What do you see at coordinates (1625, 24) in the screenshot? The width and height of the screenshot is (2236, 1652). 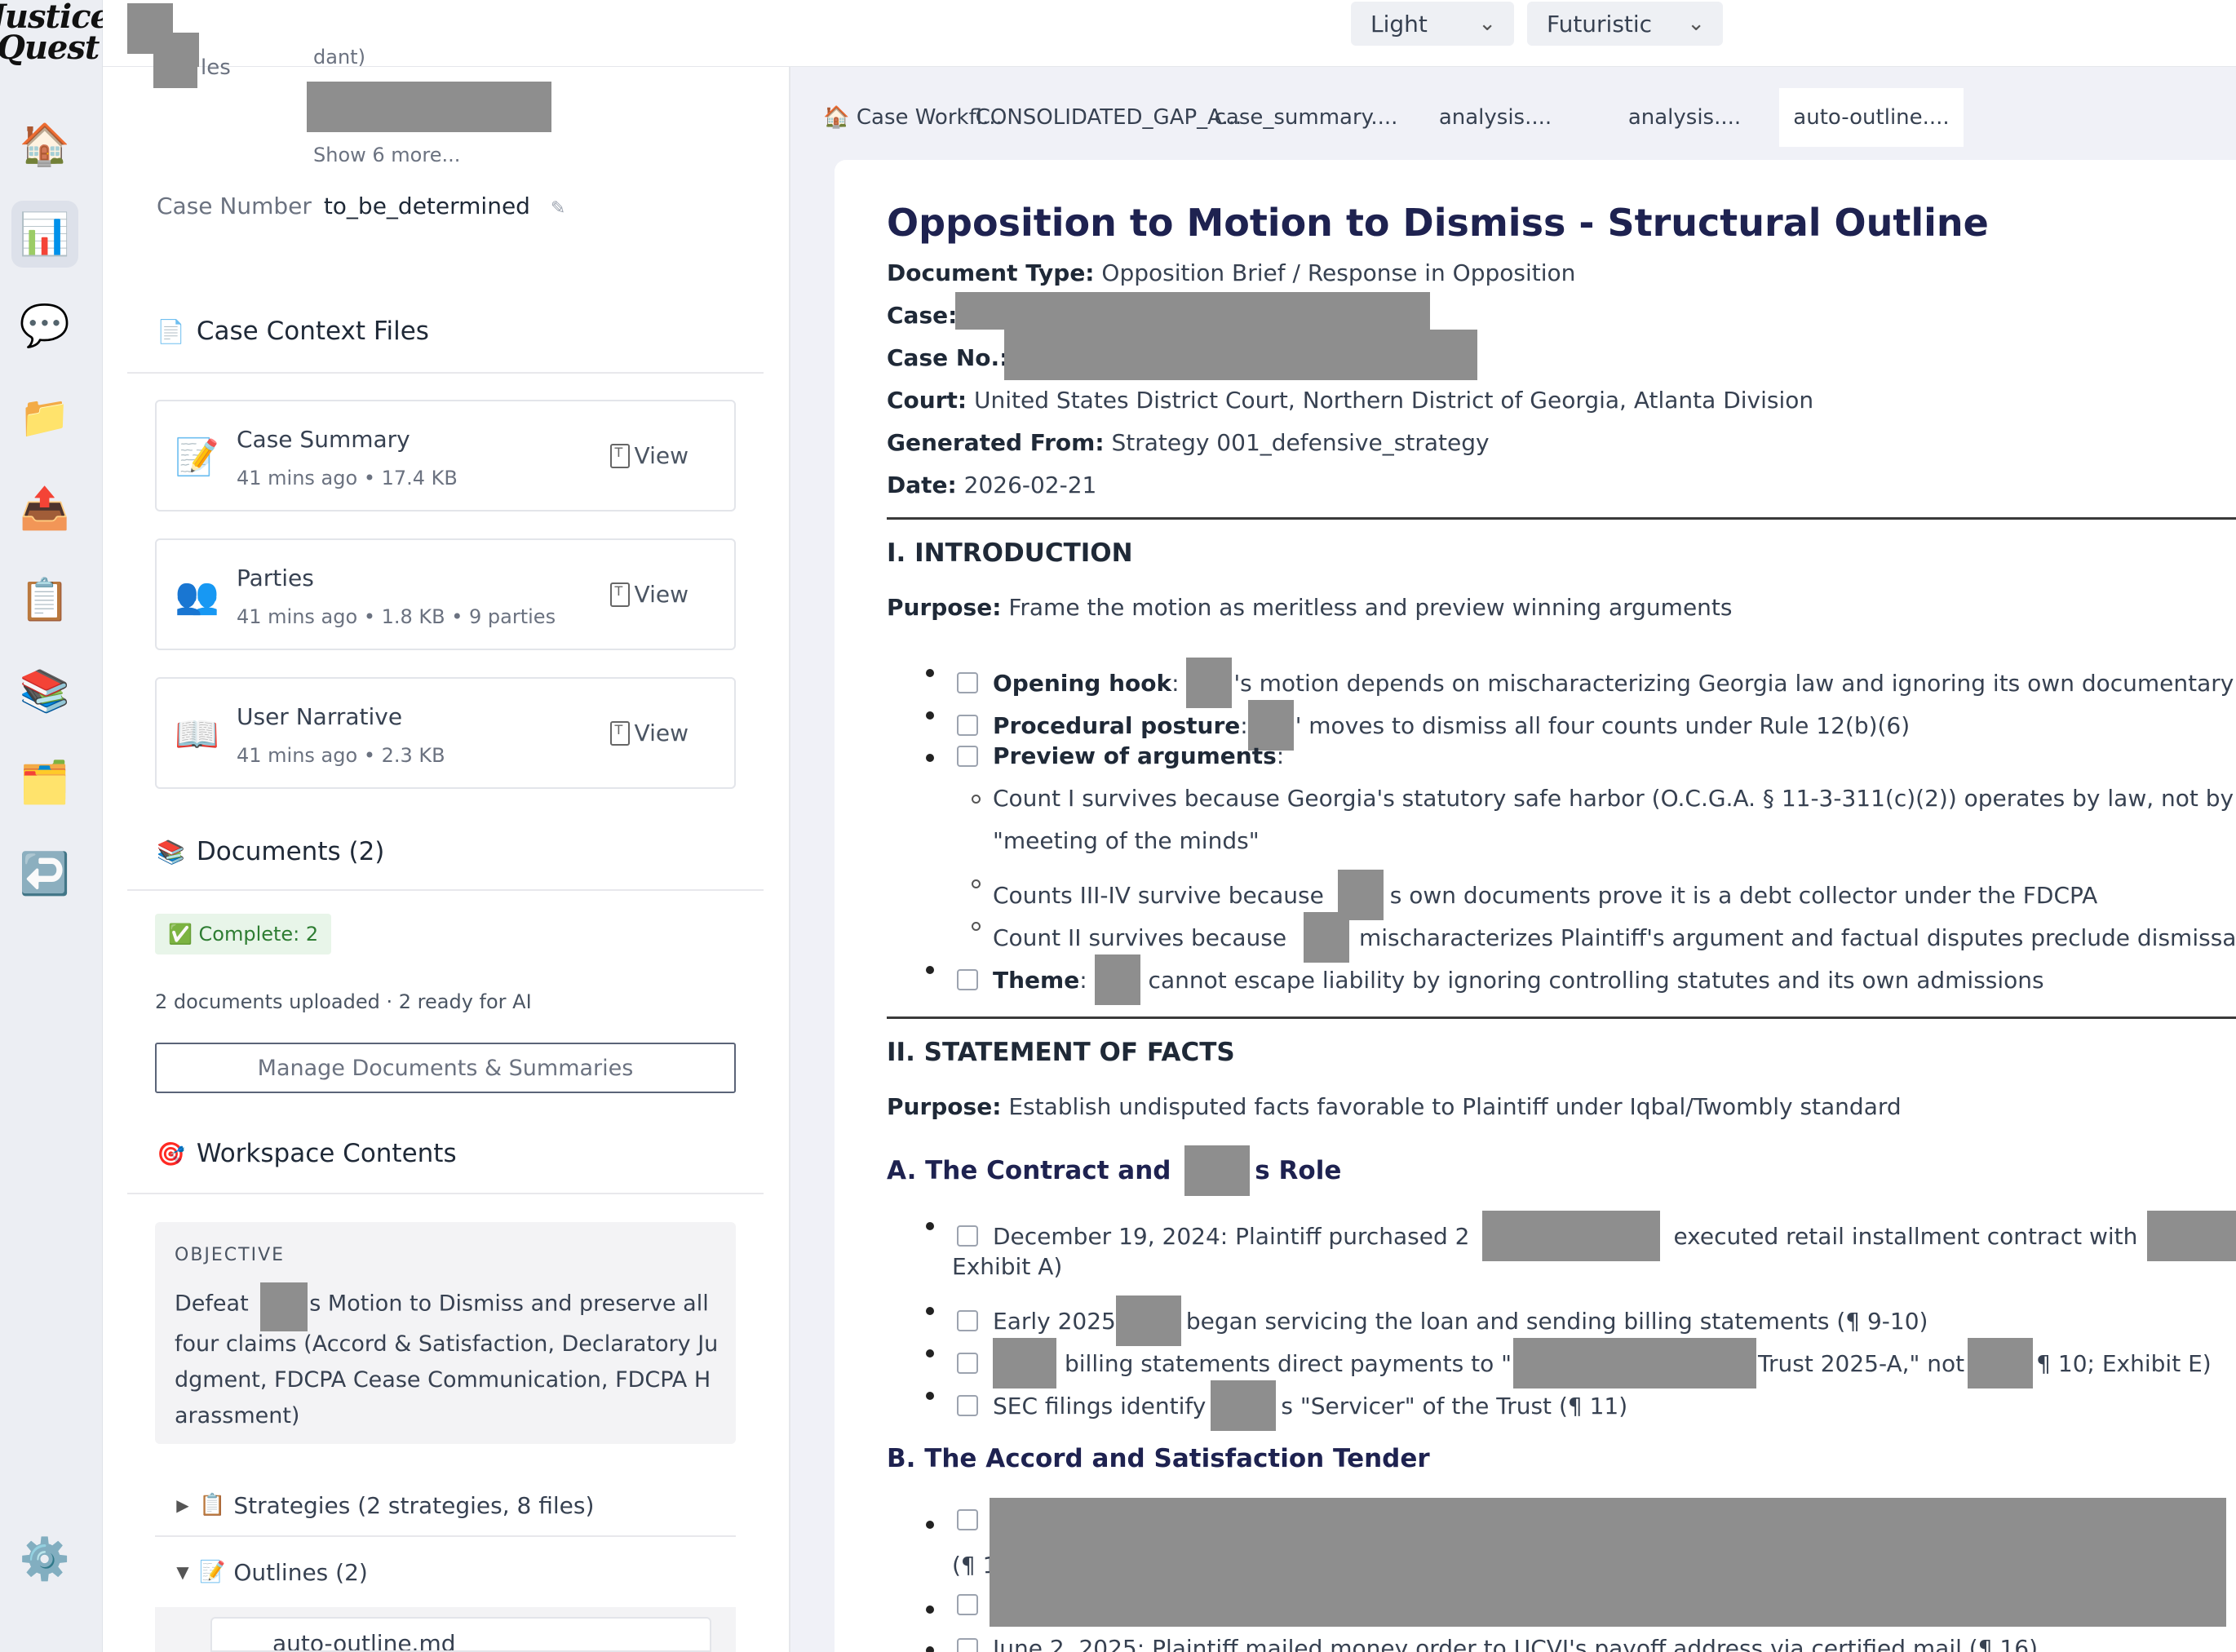 I see `style-select: Futuristic ⌄` at bounding box center [1625, 24].